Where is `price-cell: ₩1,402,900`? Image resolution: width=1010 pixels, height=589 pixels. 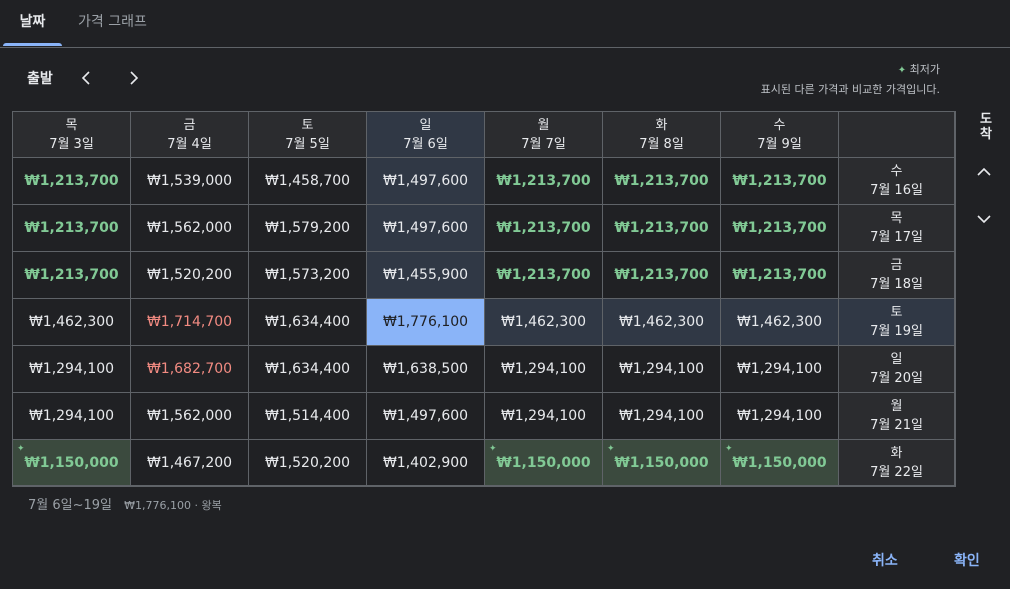 price-cell: ₩1,402,900 is located at coordinates (426, 463).